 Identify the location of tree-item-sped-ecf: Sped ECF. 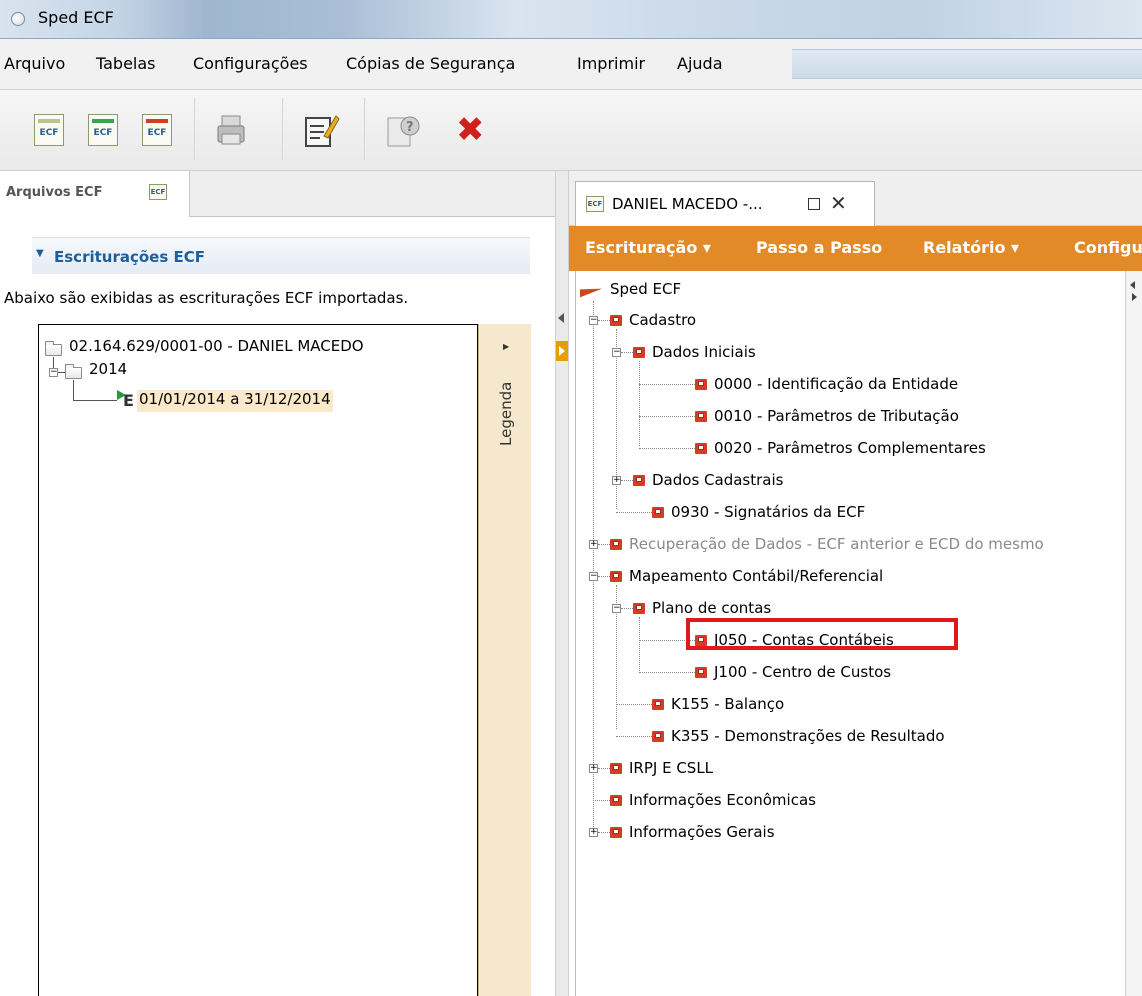
(645, 289).